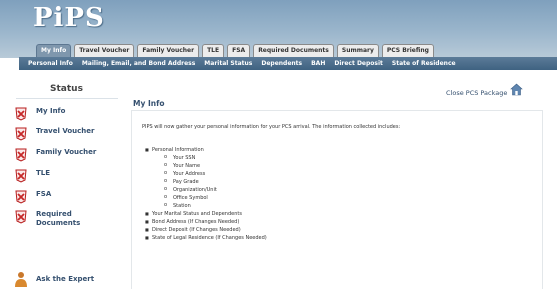 Image resolution: width=557 pixels, height=292 pixels. I want to click on subnav-mailing-address: Mailing, Email, and Bond Address, so click(138, 63).